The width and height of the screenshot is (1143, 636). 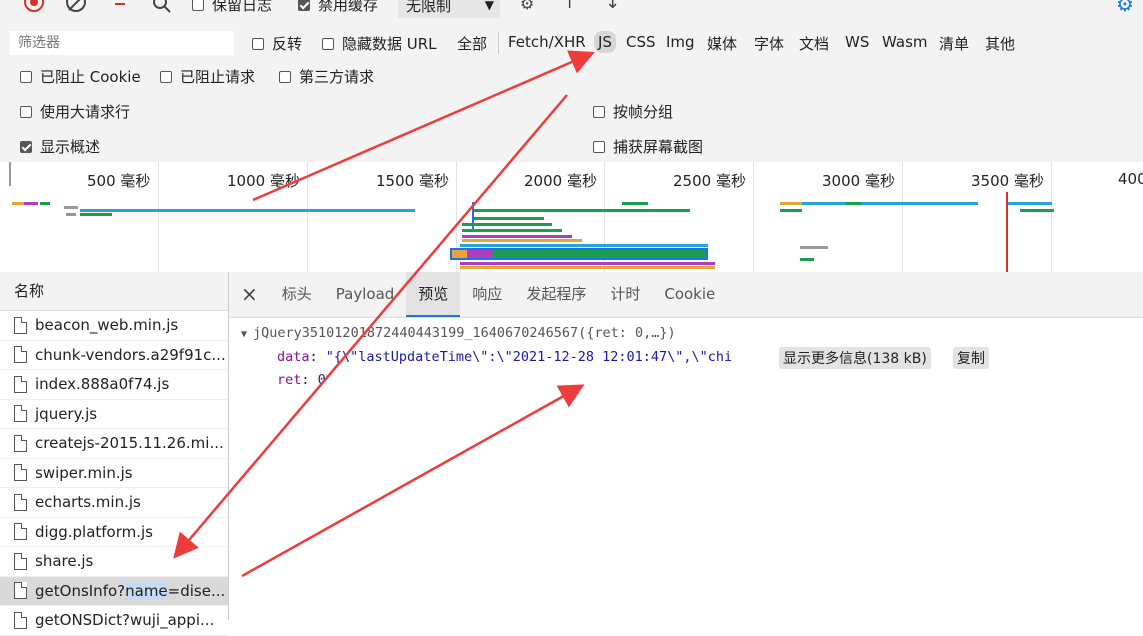 I want to click on filter-type-css: CSS, so click(x=641, y=42).